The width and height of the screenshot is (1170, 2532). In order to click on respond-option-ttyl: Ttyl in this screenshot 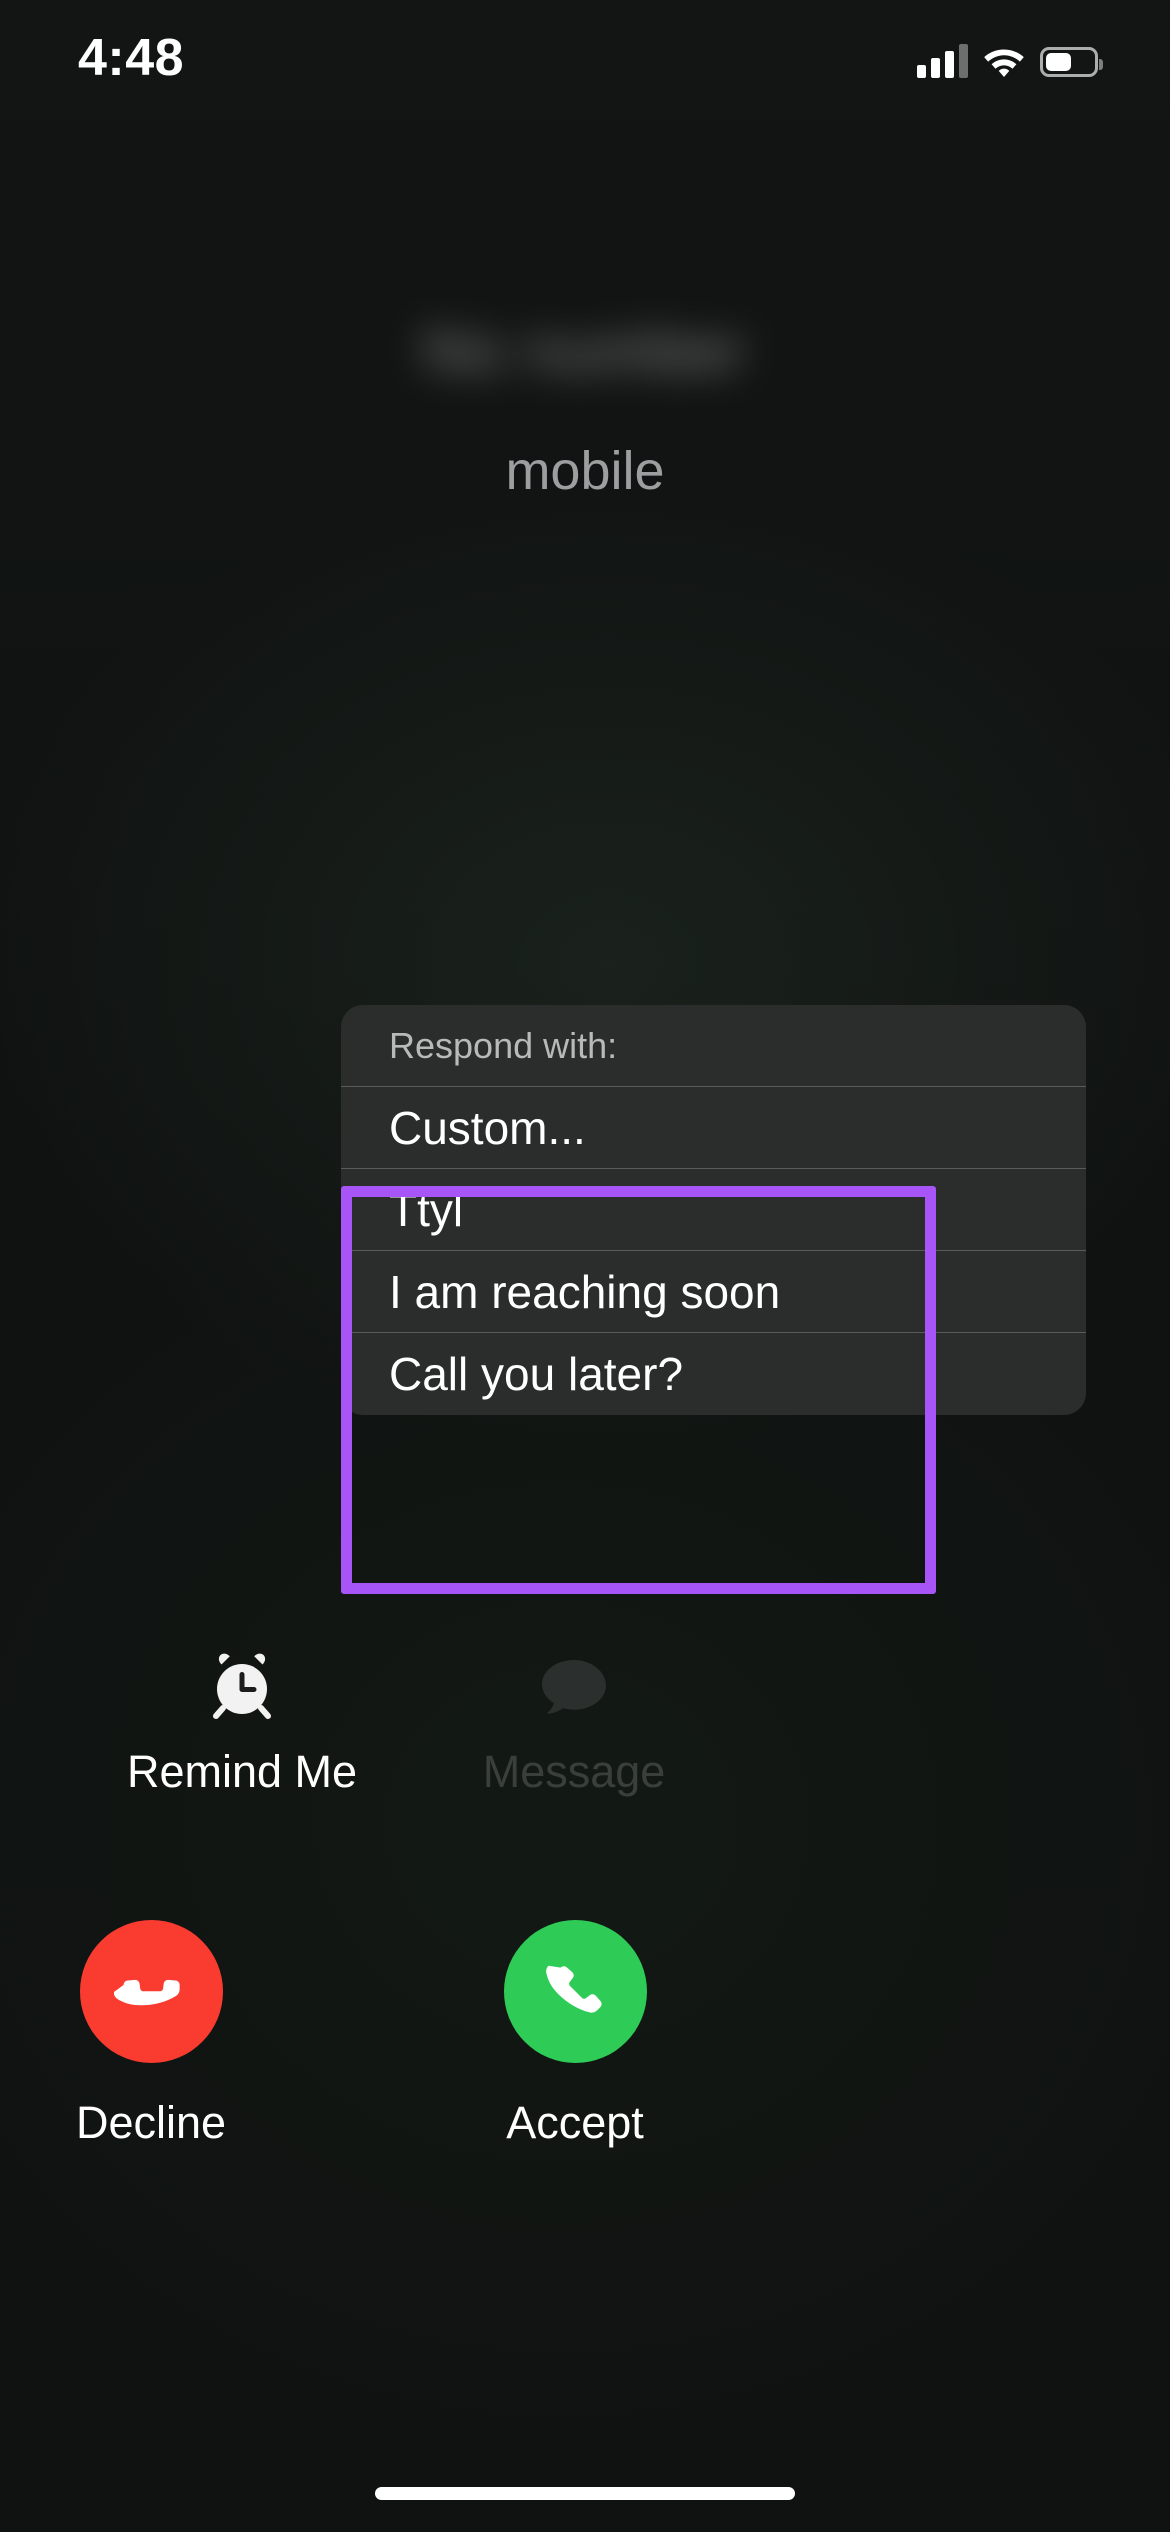, I will do `click(713, 1210)`.